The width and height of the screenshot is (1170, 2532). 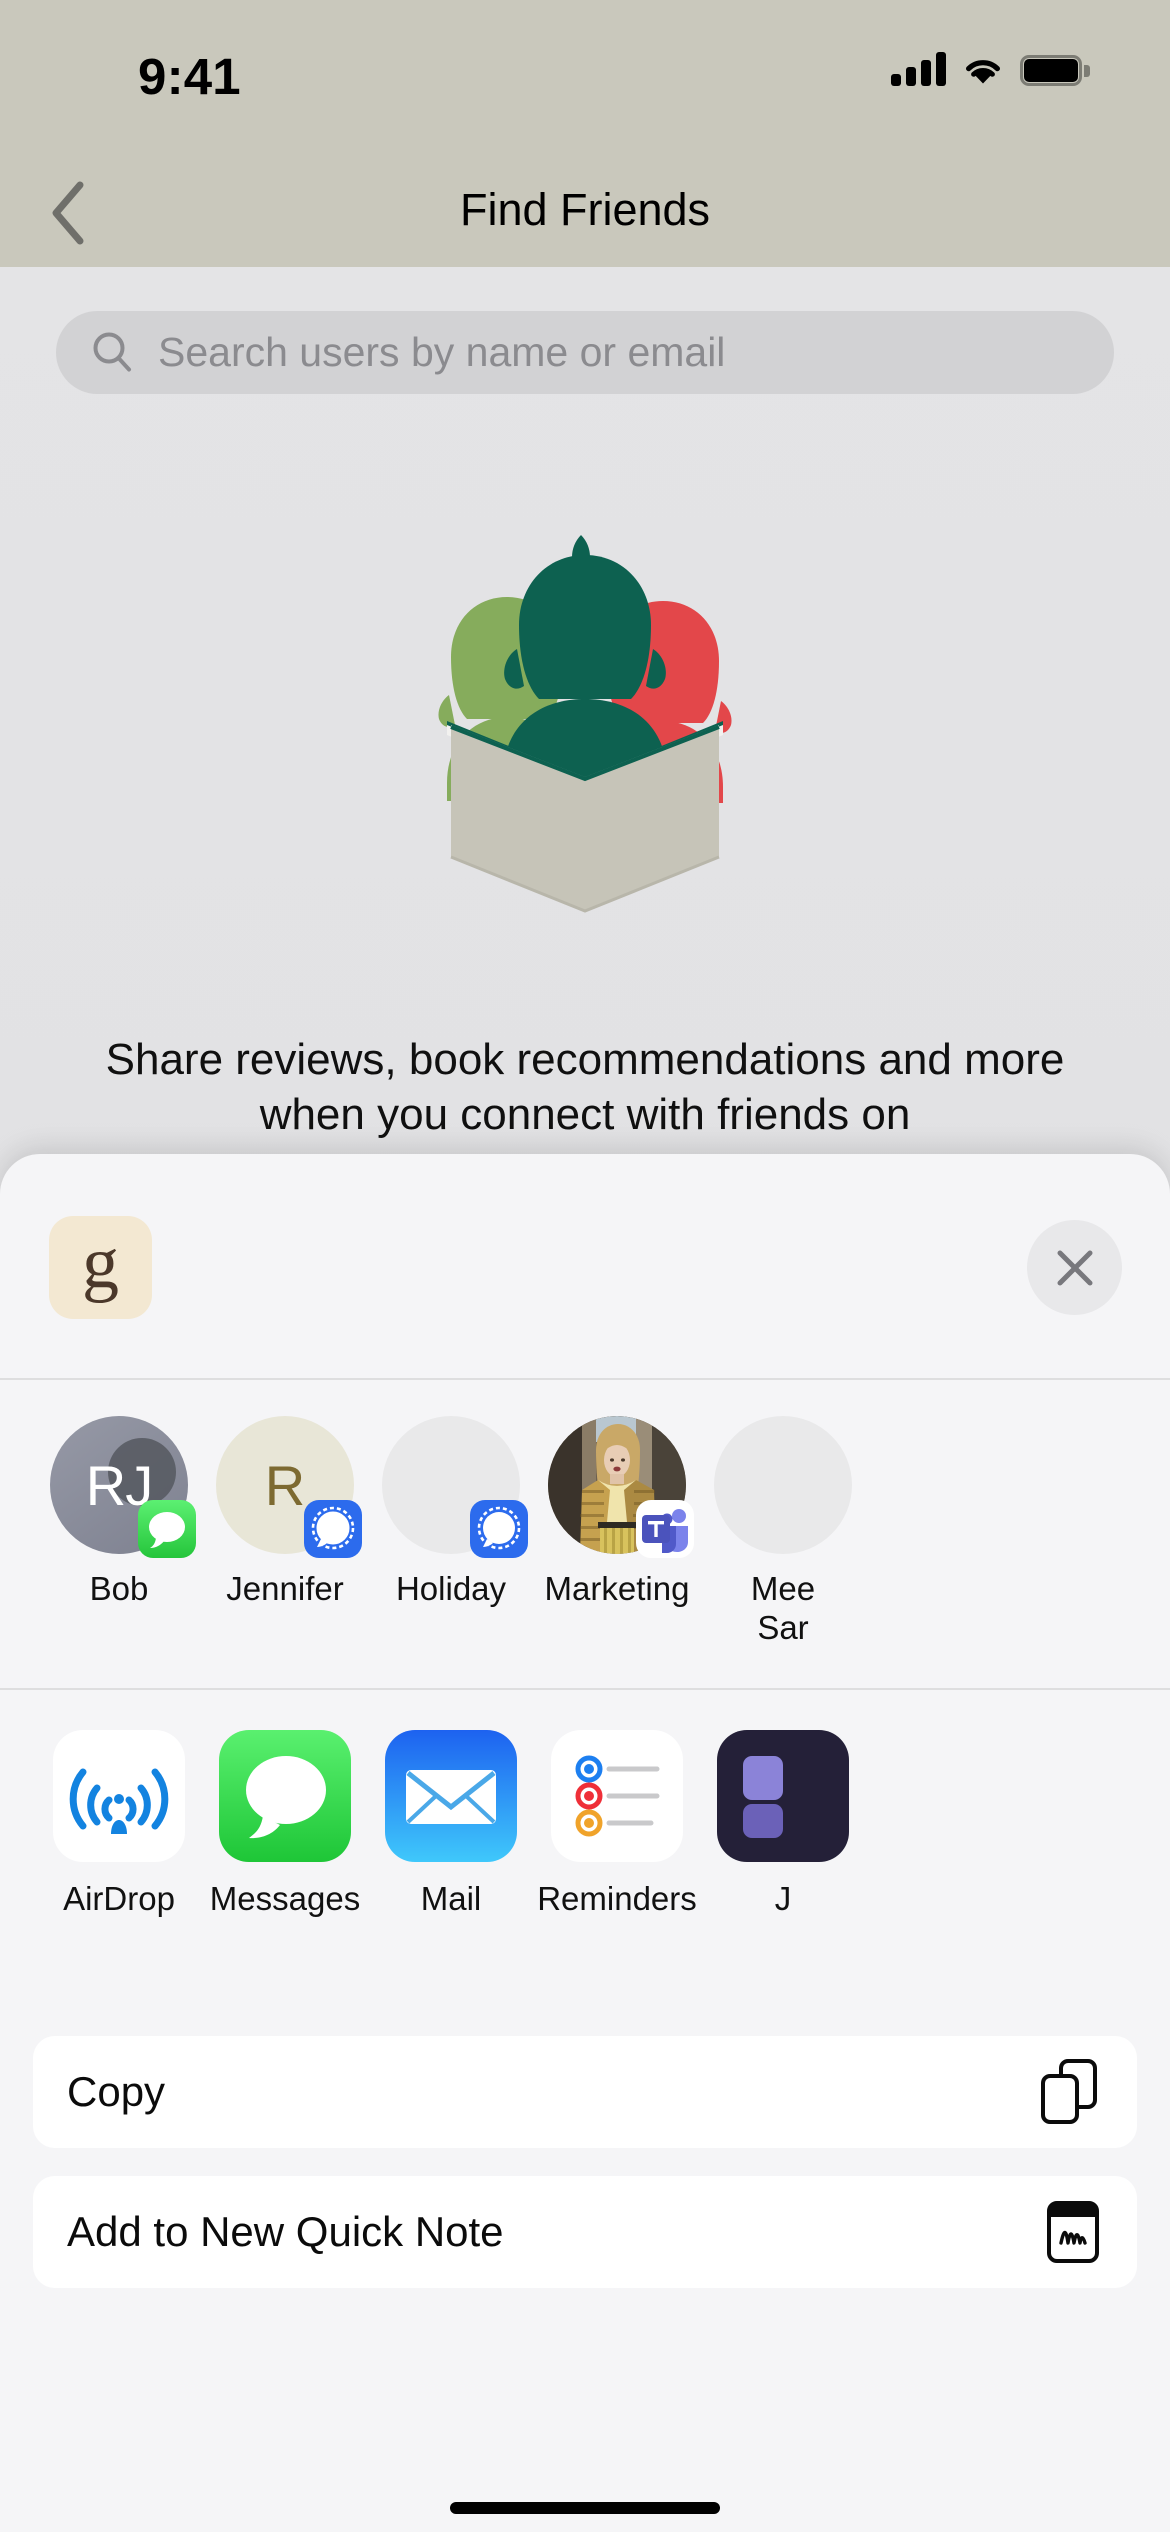 I want to click on navigation-bar: Find Friends, so click(x=585, y=211).